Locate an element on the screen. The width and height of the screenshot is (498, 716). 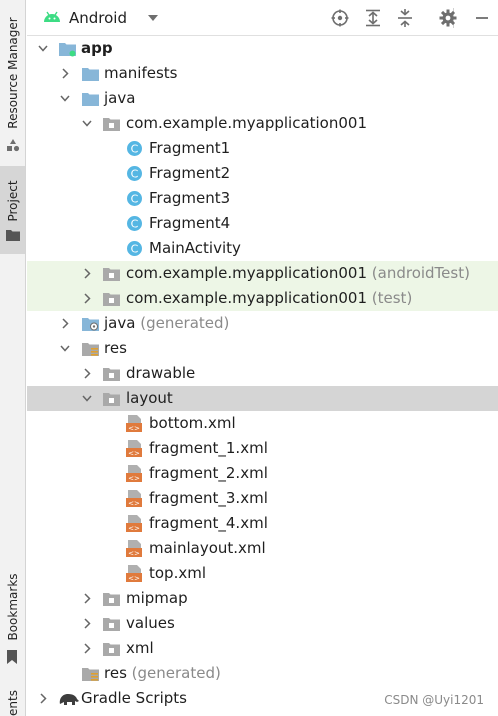
tree-label-layout-file: fragment_2.xml is located at coordinates (208, 473).